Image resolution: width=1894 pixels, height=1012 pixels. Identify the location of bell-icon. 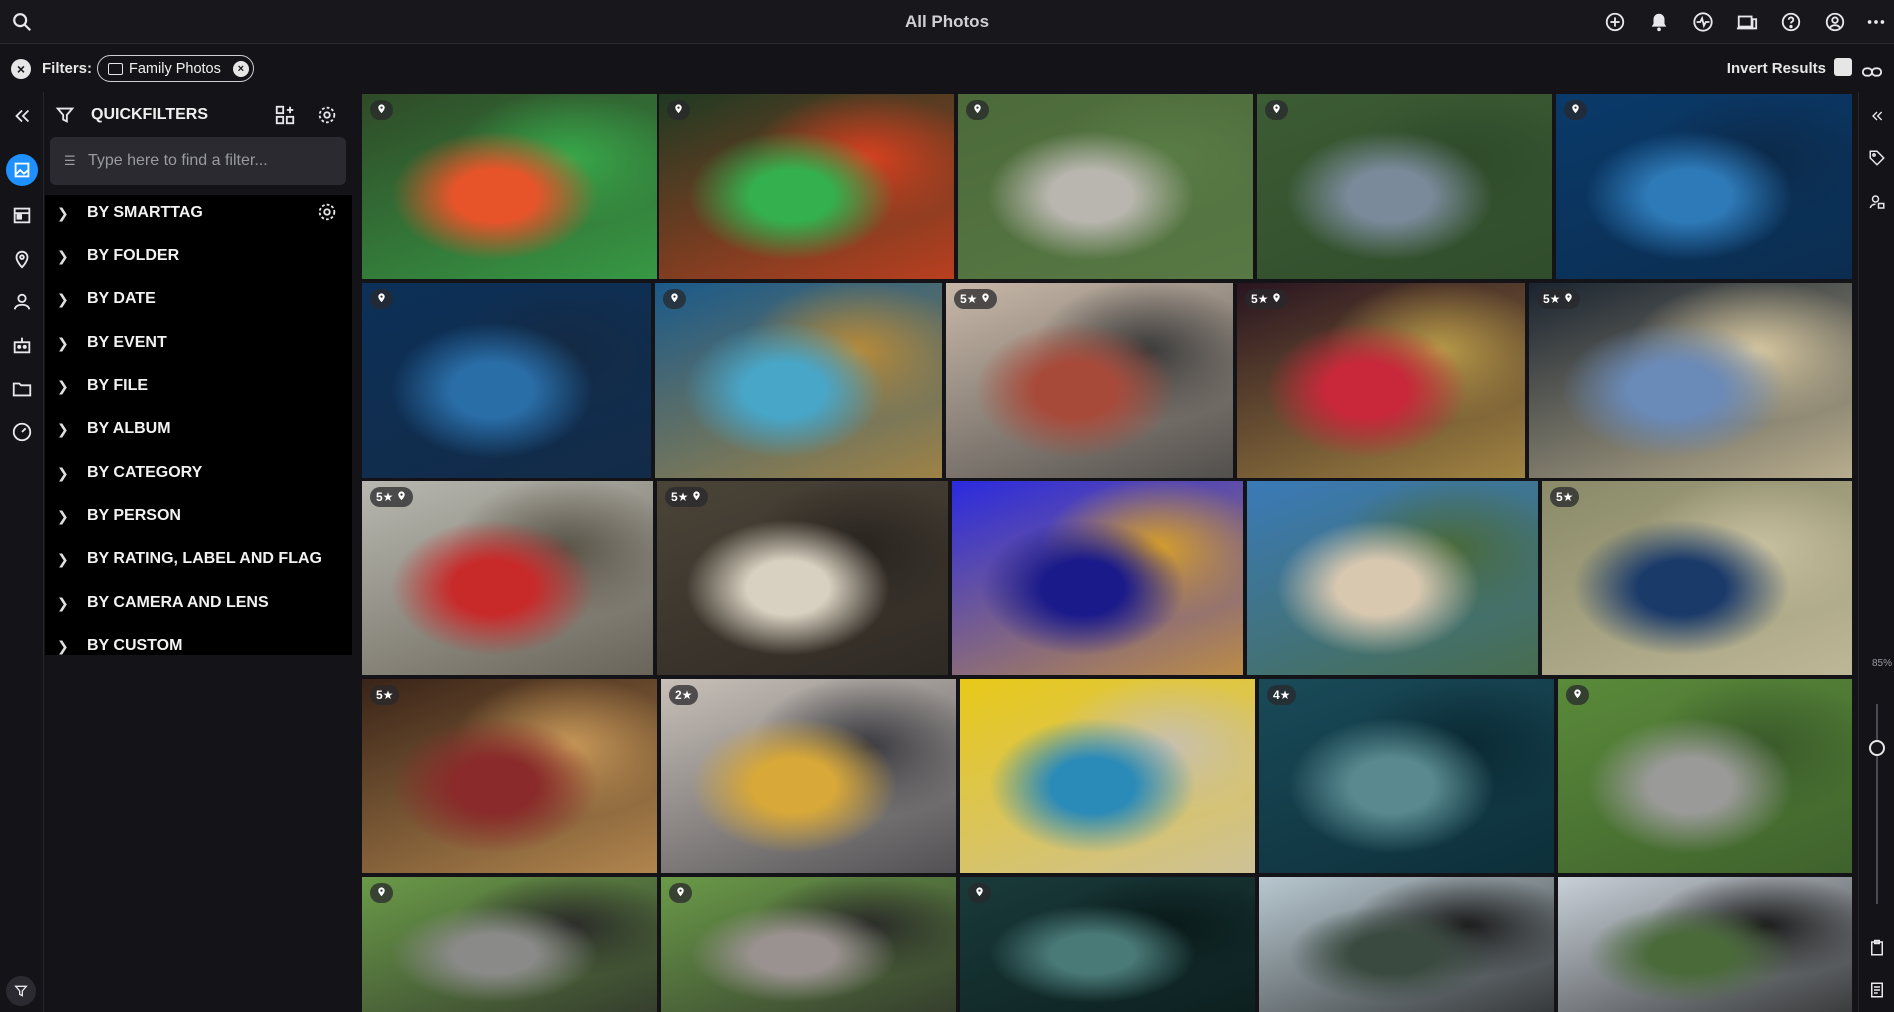
(1659, 22).